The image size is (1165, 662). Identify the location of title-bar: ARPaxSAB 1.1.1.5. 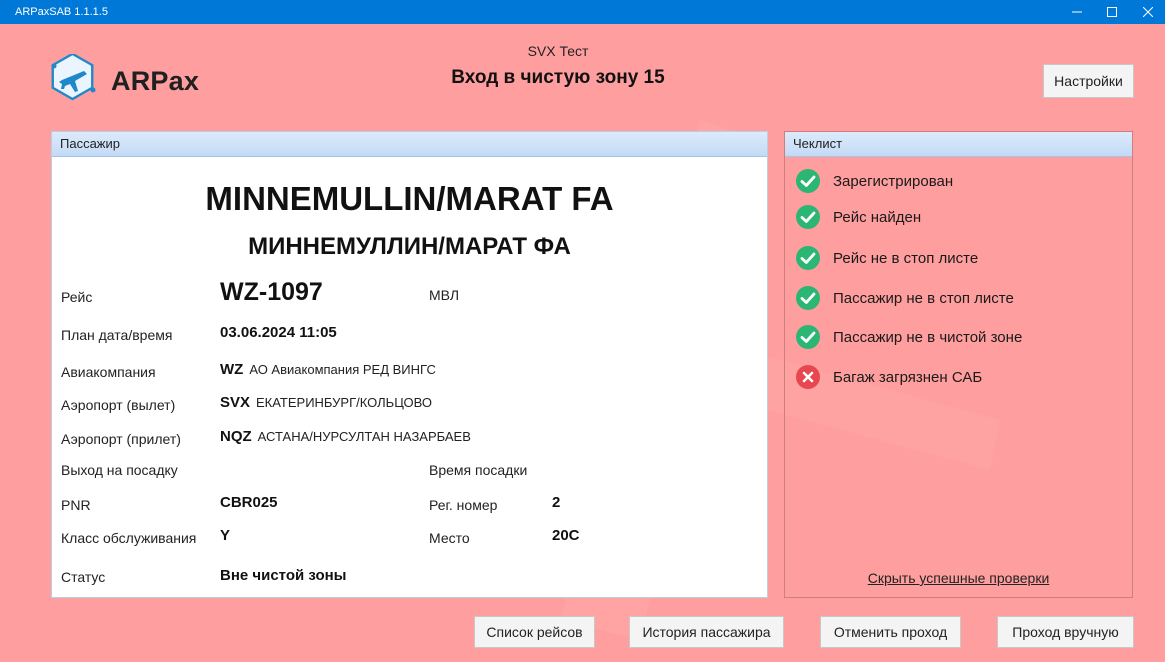
(582, 12).